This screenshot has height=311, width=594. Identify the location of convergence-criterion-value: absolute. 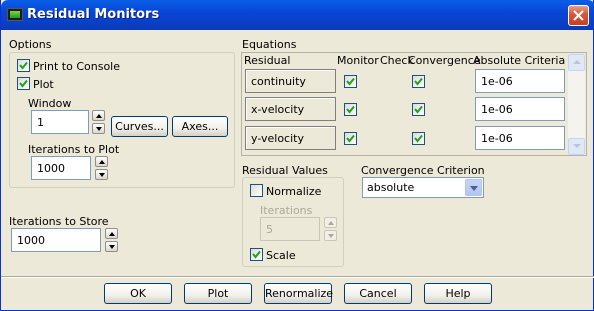
(391, 187).